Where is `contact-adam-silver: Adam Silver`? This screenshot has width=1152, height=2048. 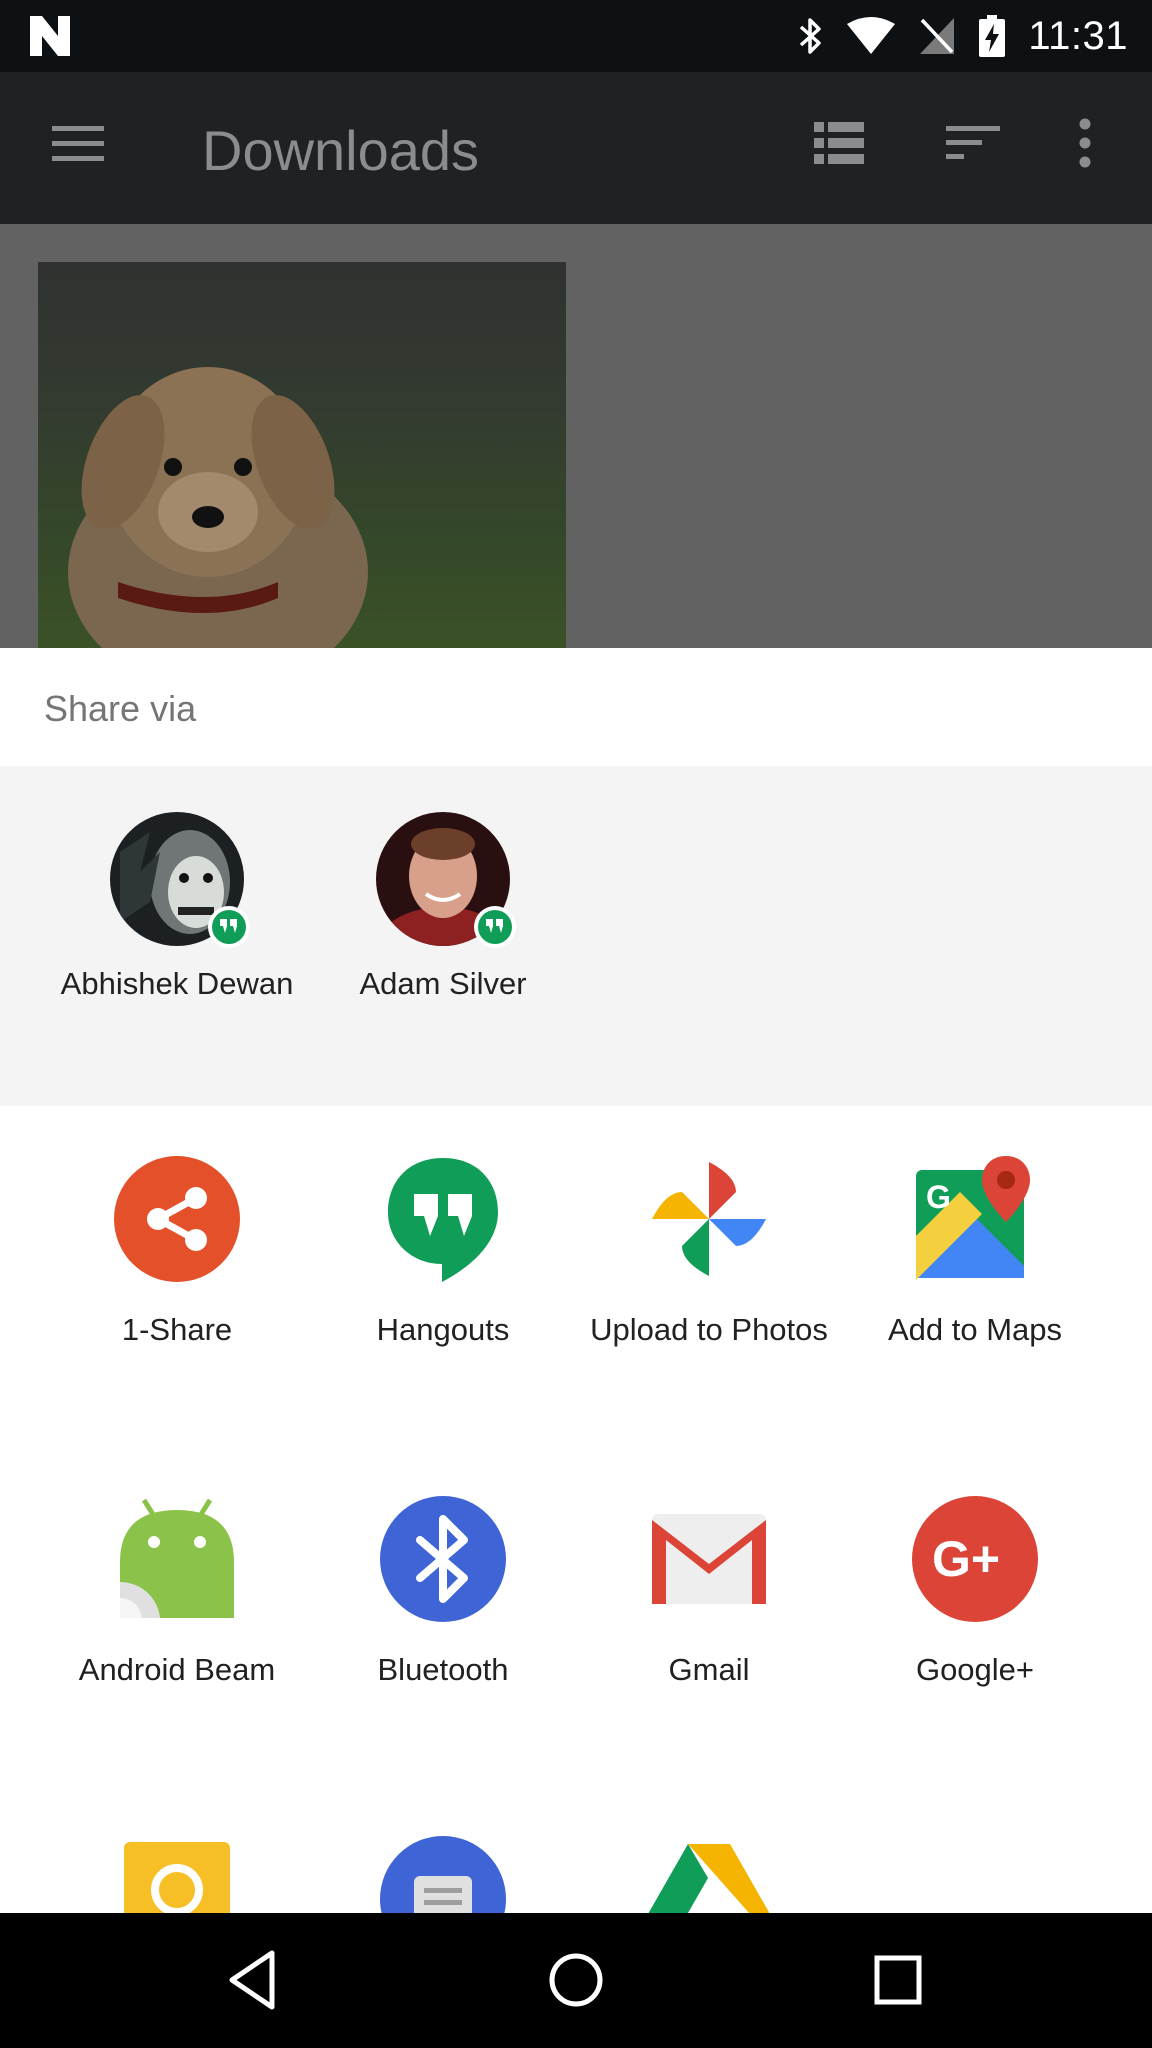 contact-adam-silver: Adam Silver is located at coordinates (443, 936).